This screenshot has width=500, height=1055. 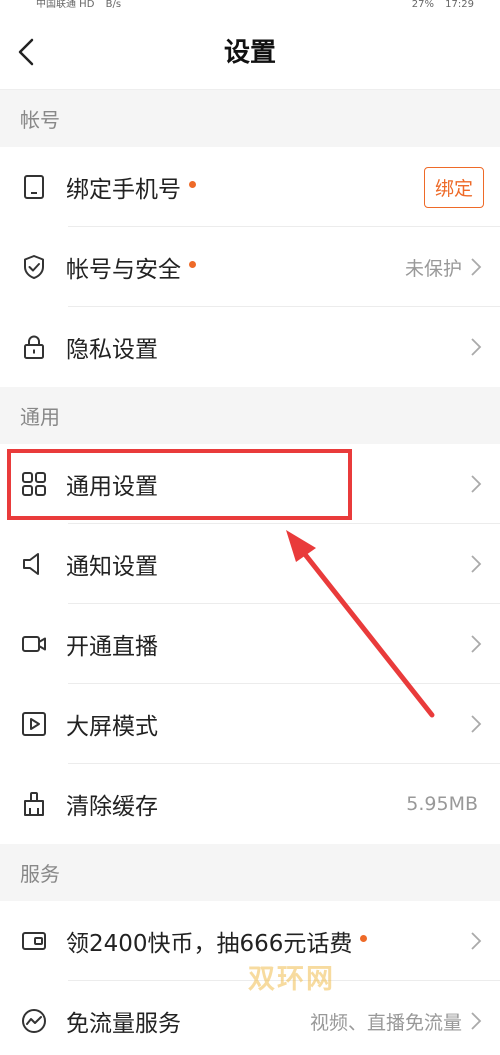 What do you see at coordinates (385, 1022) in the screenshot?
I see `free-traffic-value: 视频、直播免流量` at bounding box center [385, 1022].